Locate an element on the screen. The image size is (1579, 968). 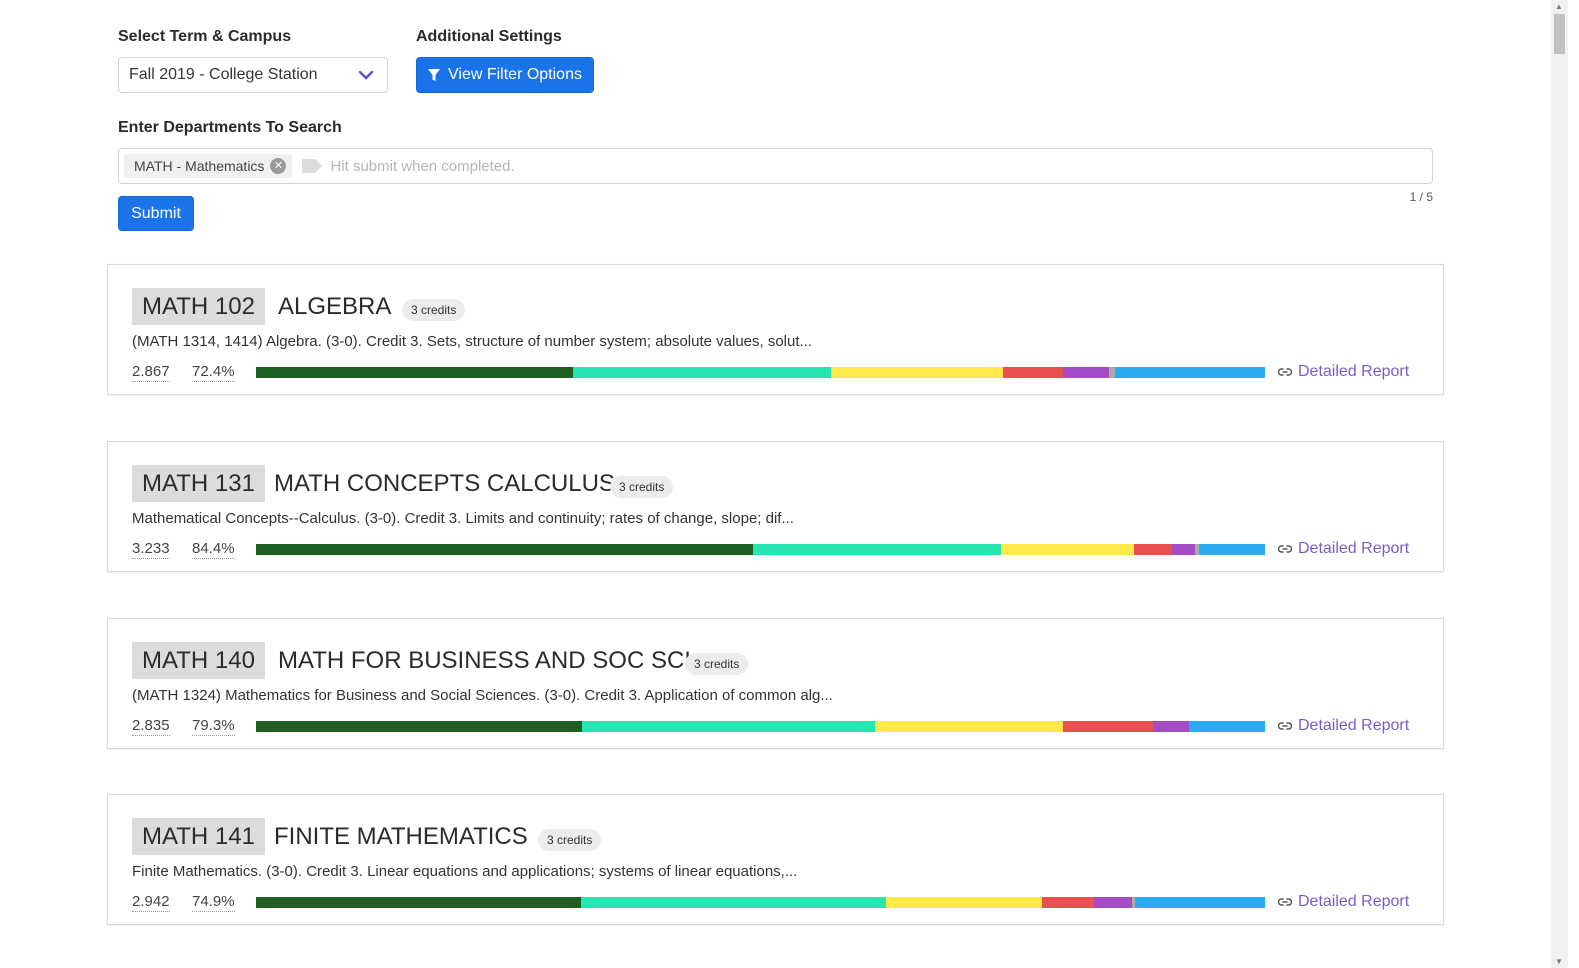
term-campus-select: Fall 2019 - College Station is located at coordinates (253, 75).